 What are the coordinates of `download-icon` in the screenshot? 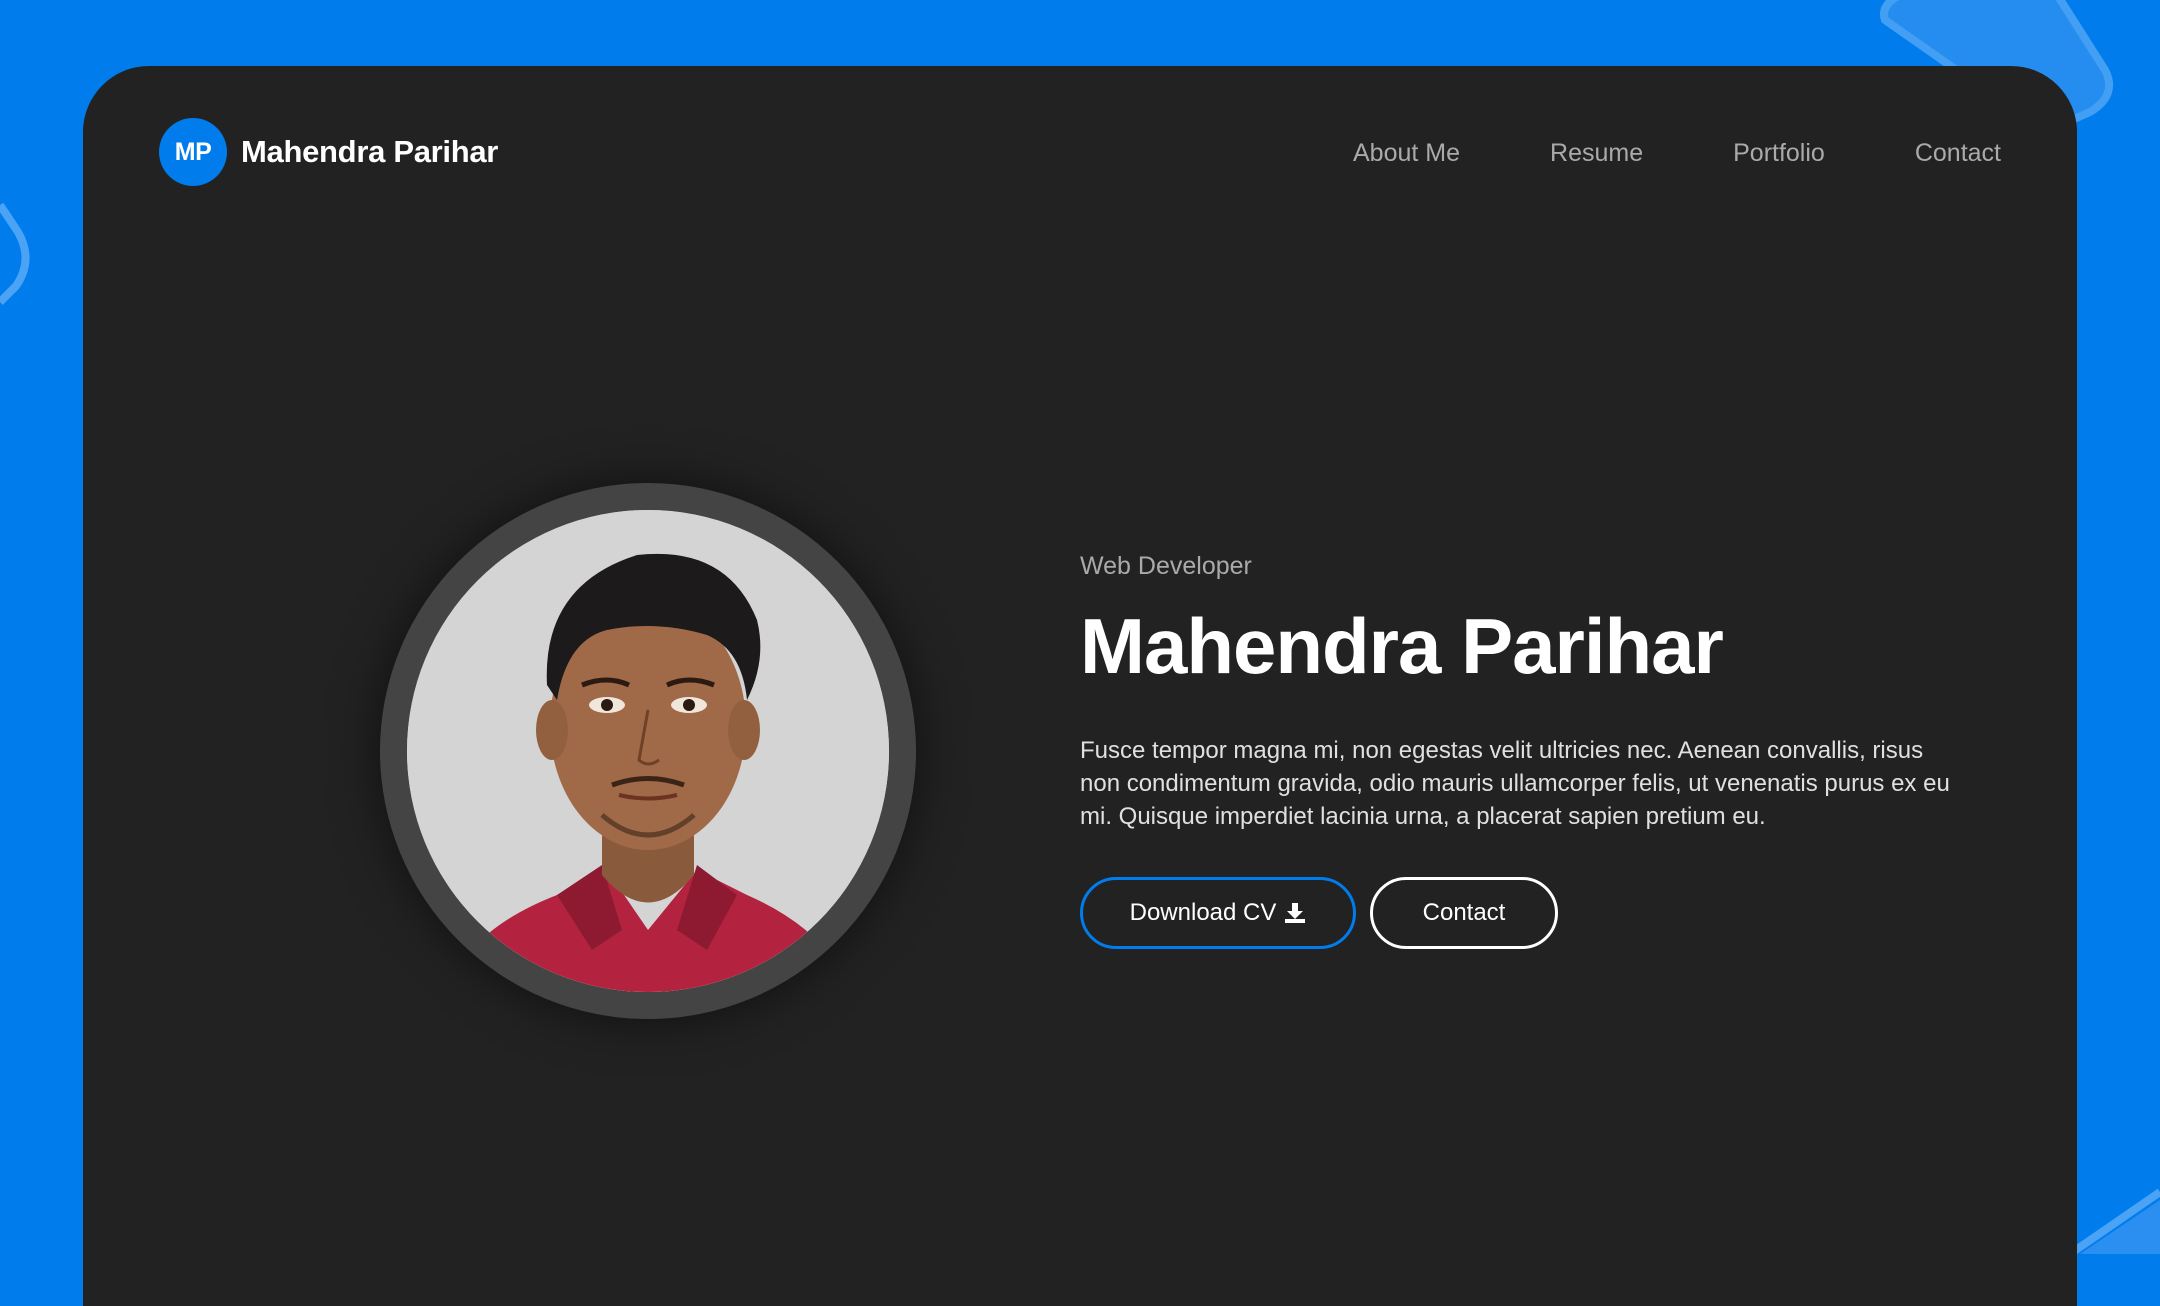 It's located at (1295, 913).